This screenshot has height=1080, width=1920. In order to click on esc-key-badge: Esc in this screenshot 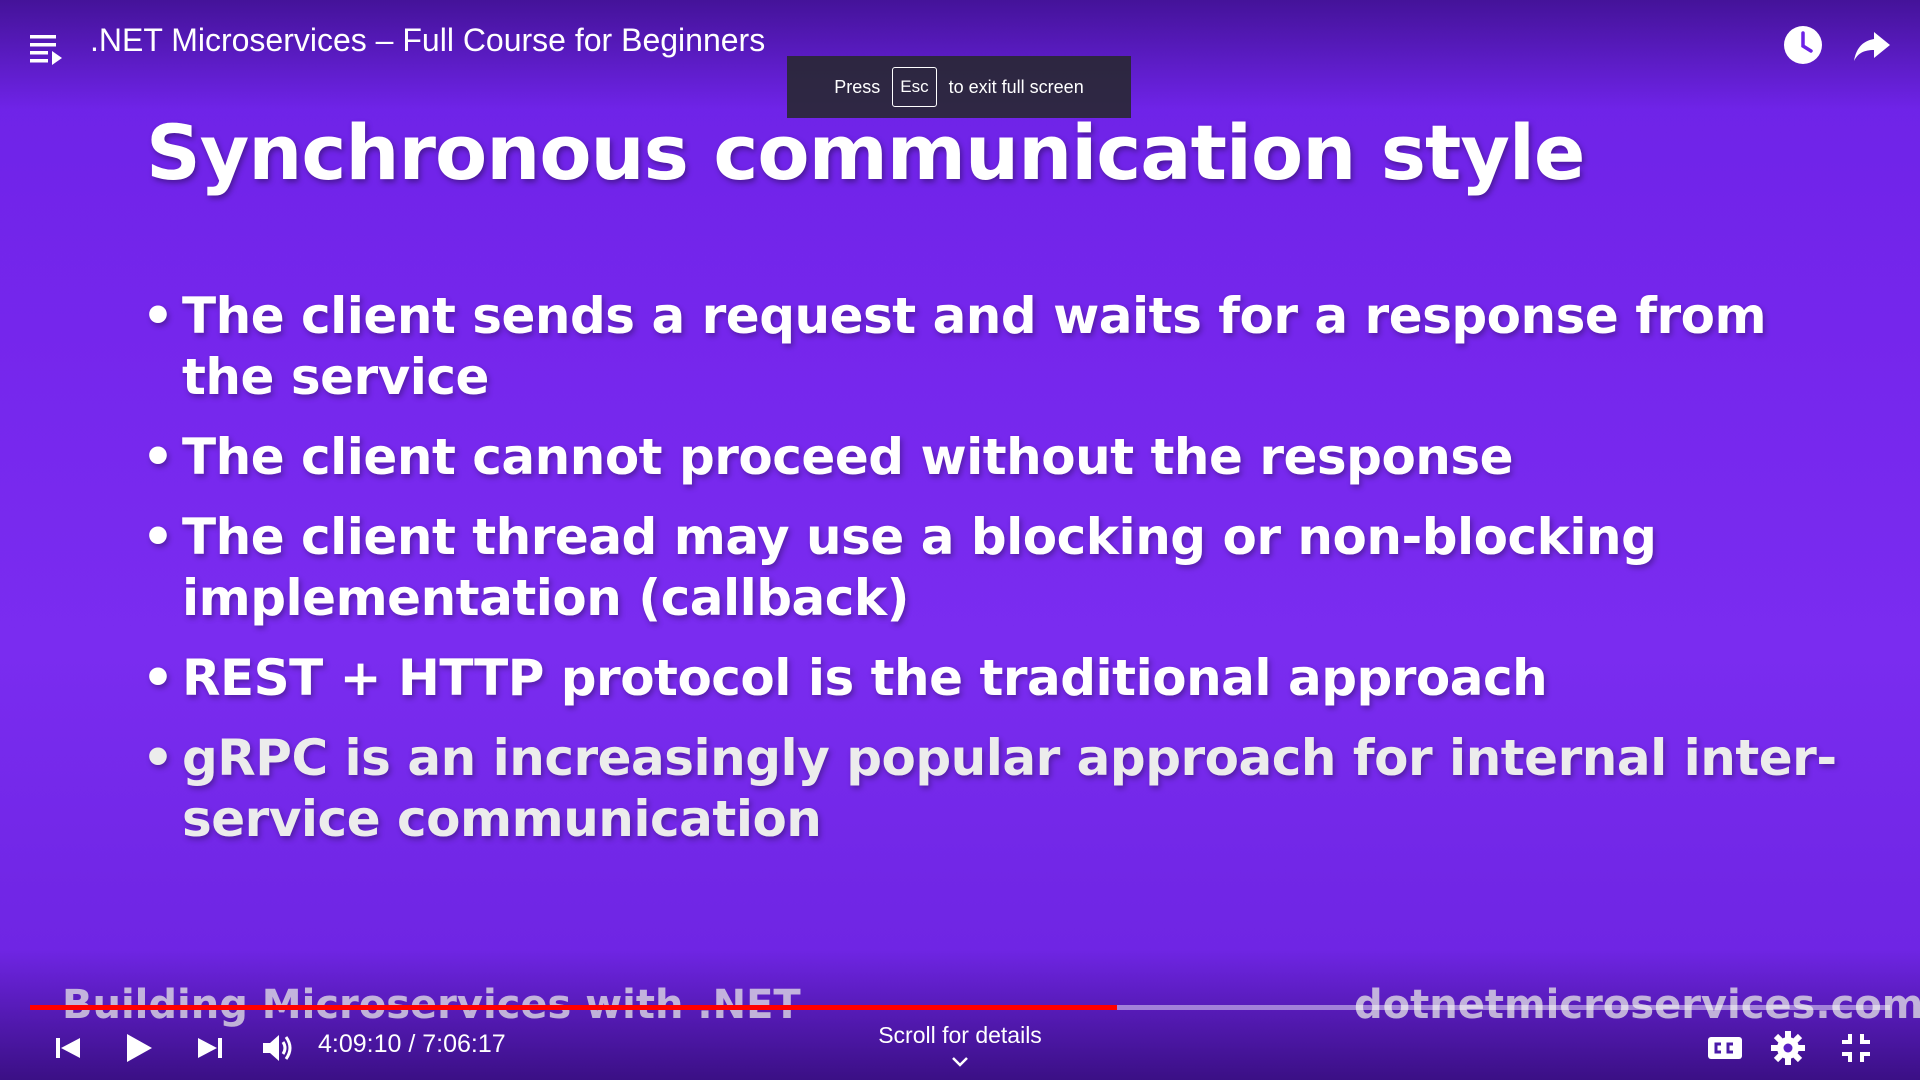, I will do `click(914, 87)`.